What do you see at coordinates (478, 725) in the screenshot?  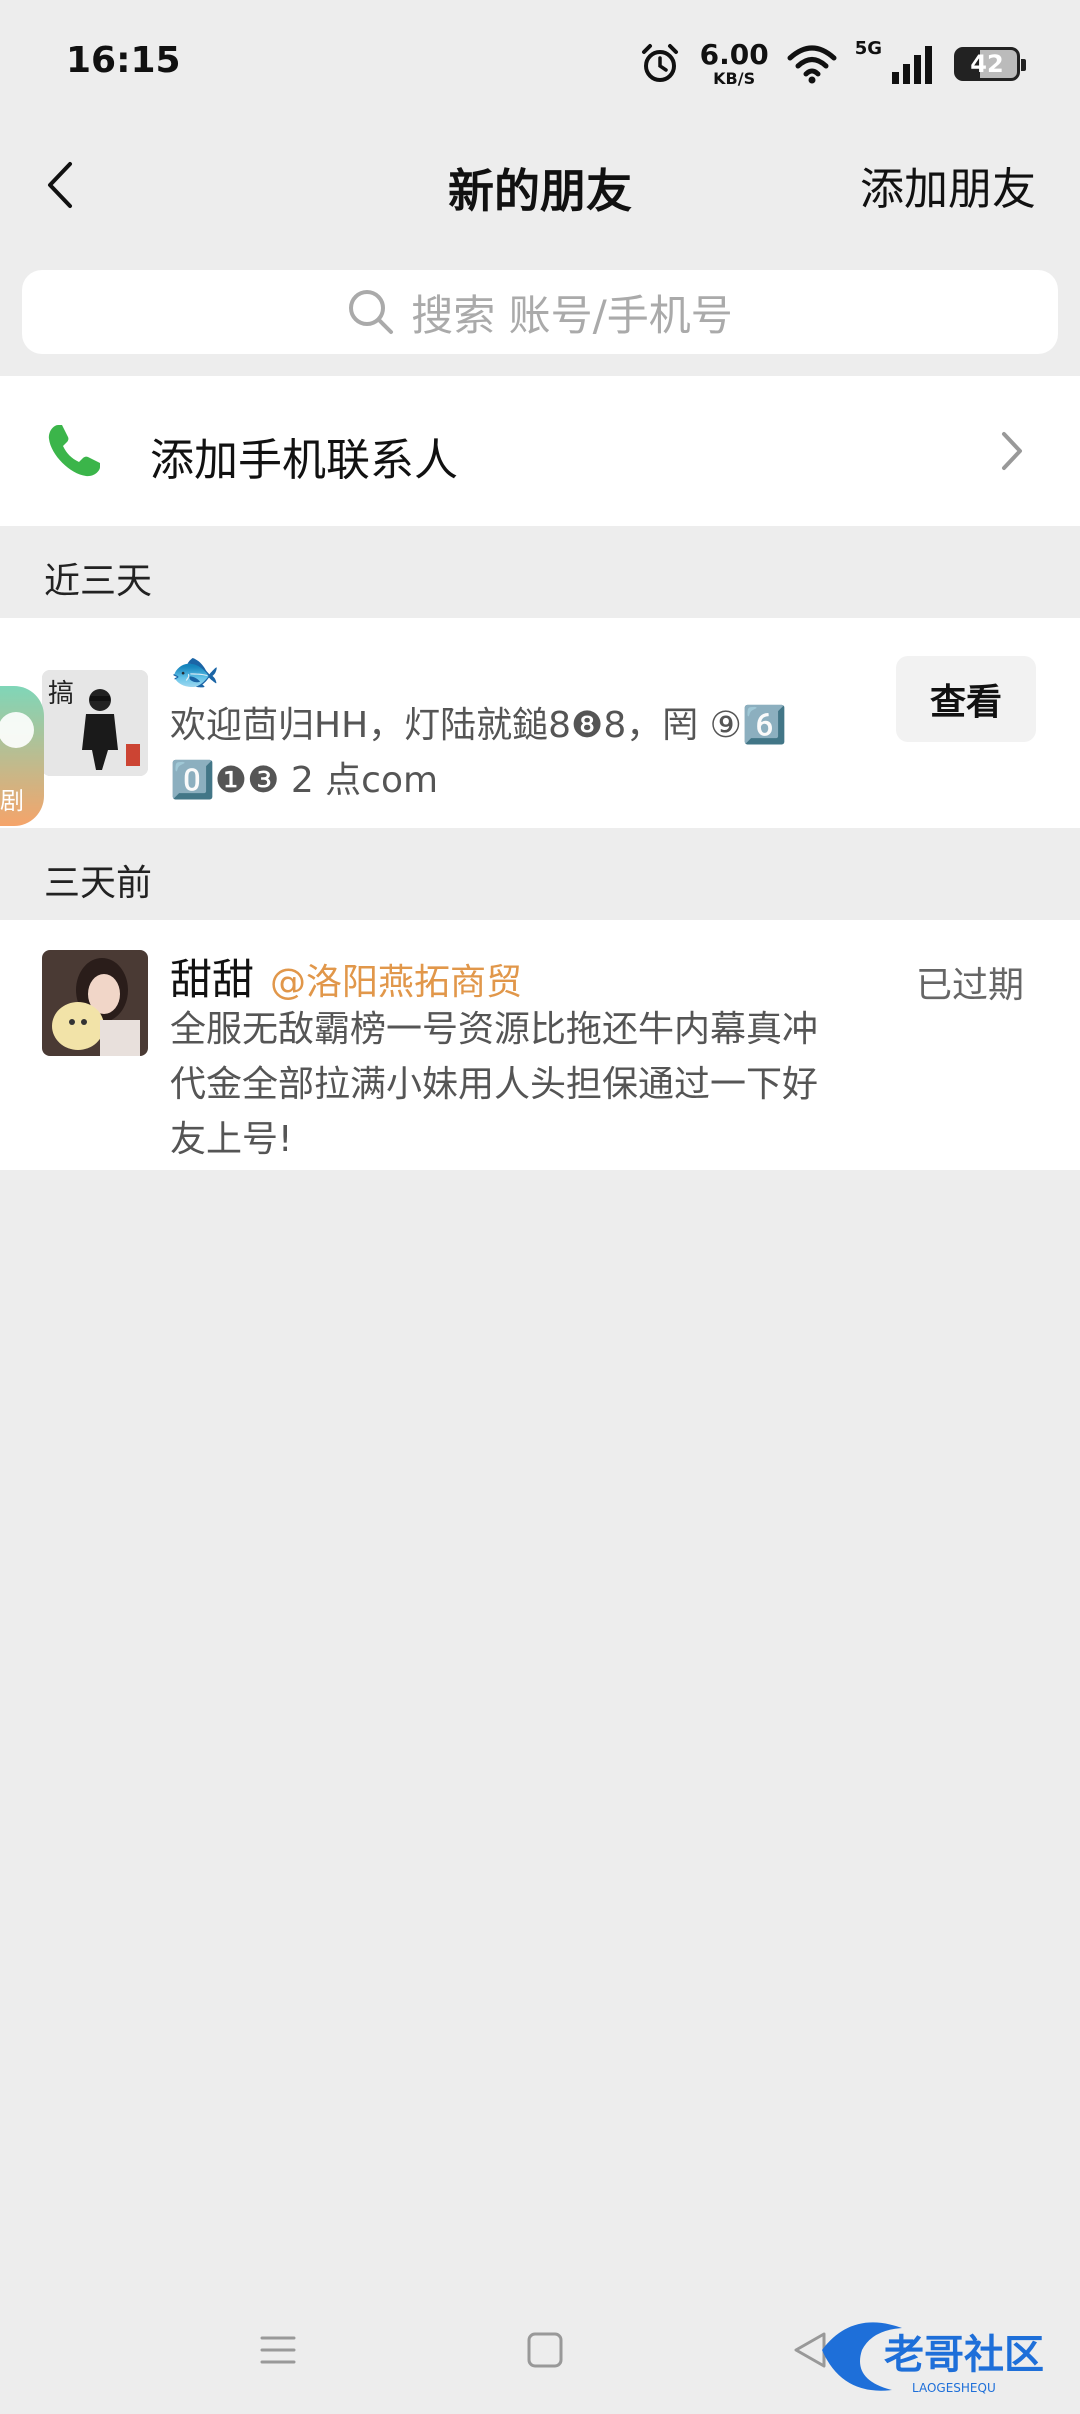 I see `friend-message-line1: 欢迎茴归HH，灯陆就鎚8❽8，罔 ⑨6️⃣` at bounding box center [478, 725].